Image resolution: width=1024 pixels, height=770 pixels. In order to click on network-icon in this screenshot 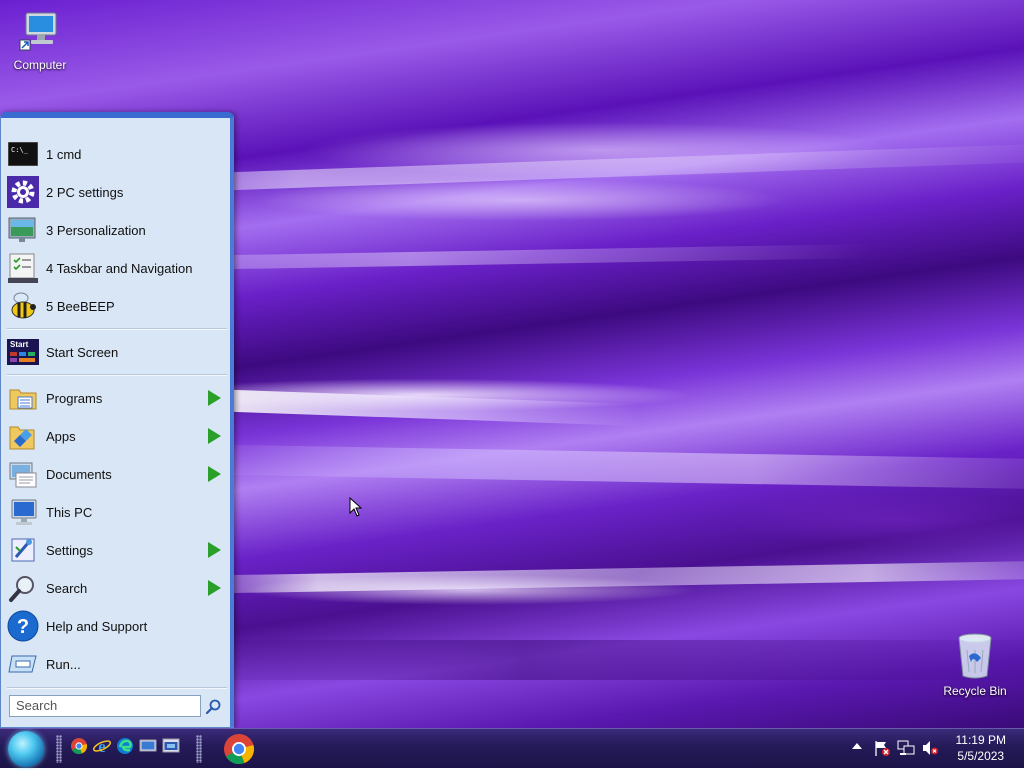, I will do `click(907, 749)`.